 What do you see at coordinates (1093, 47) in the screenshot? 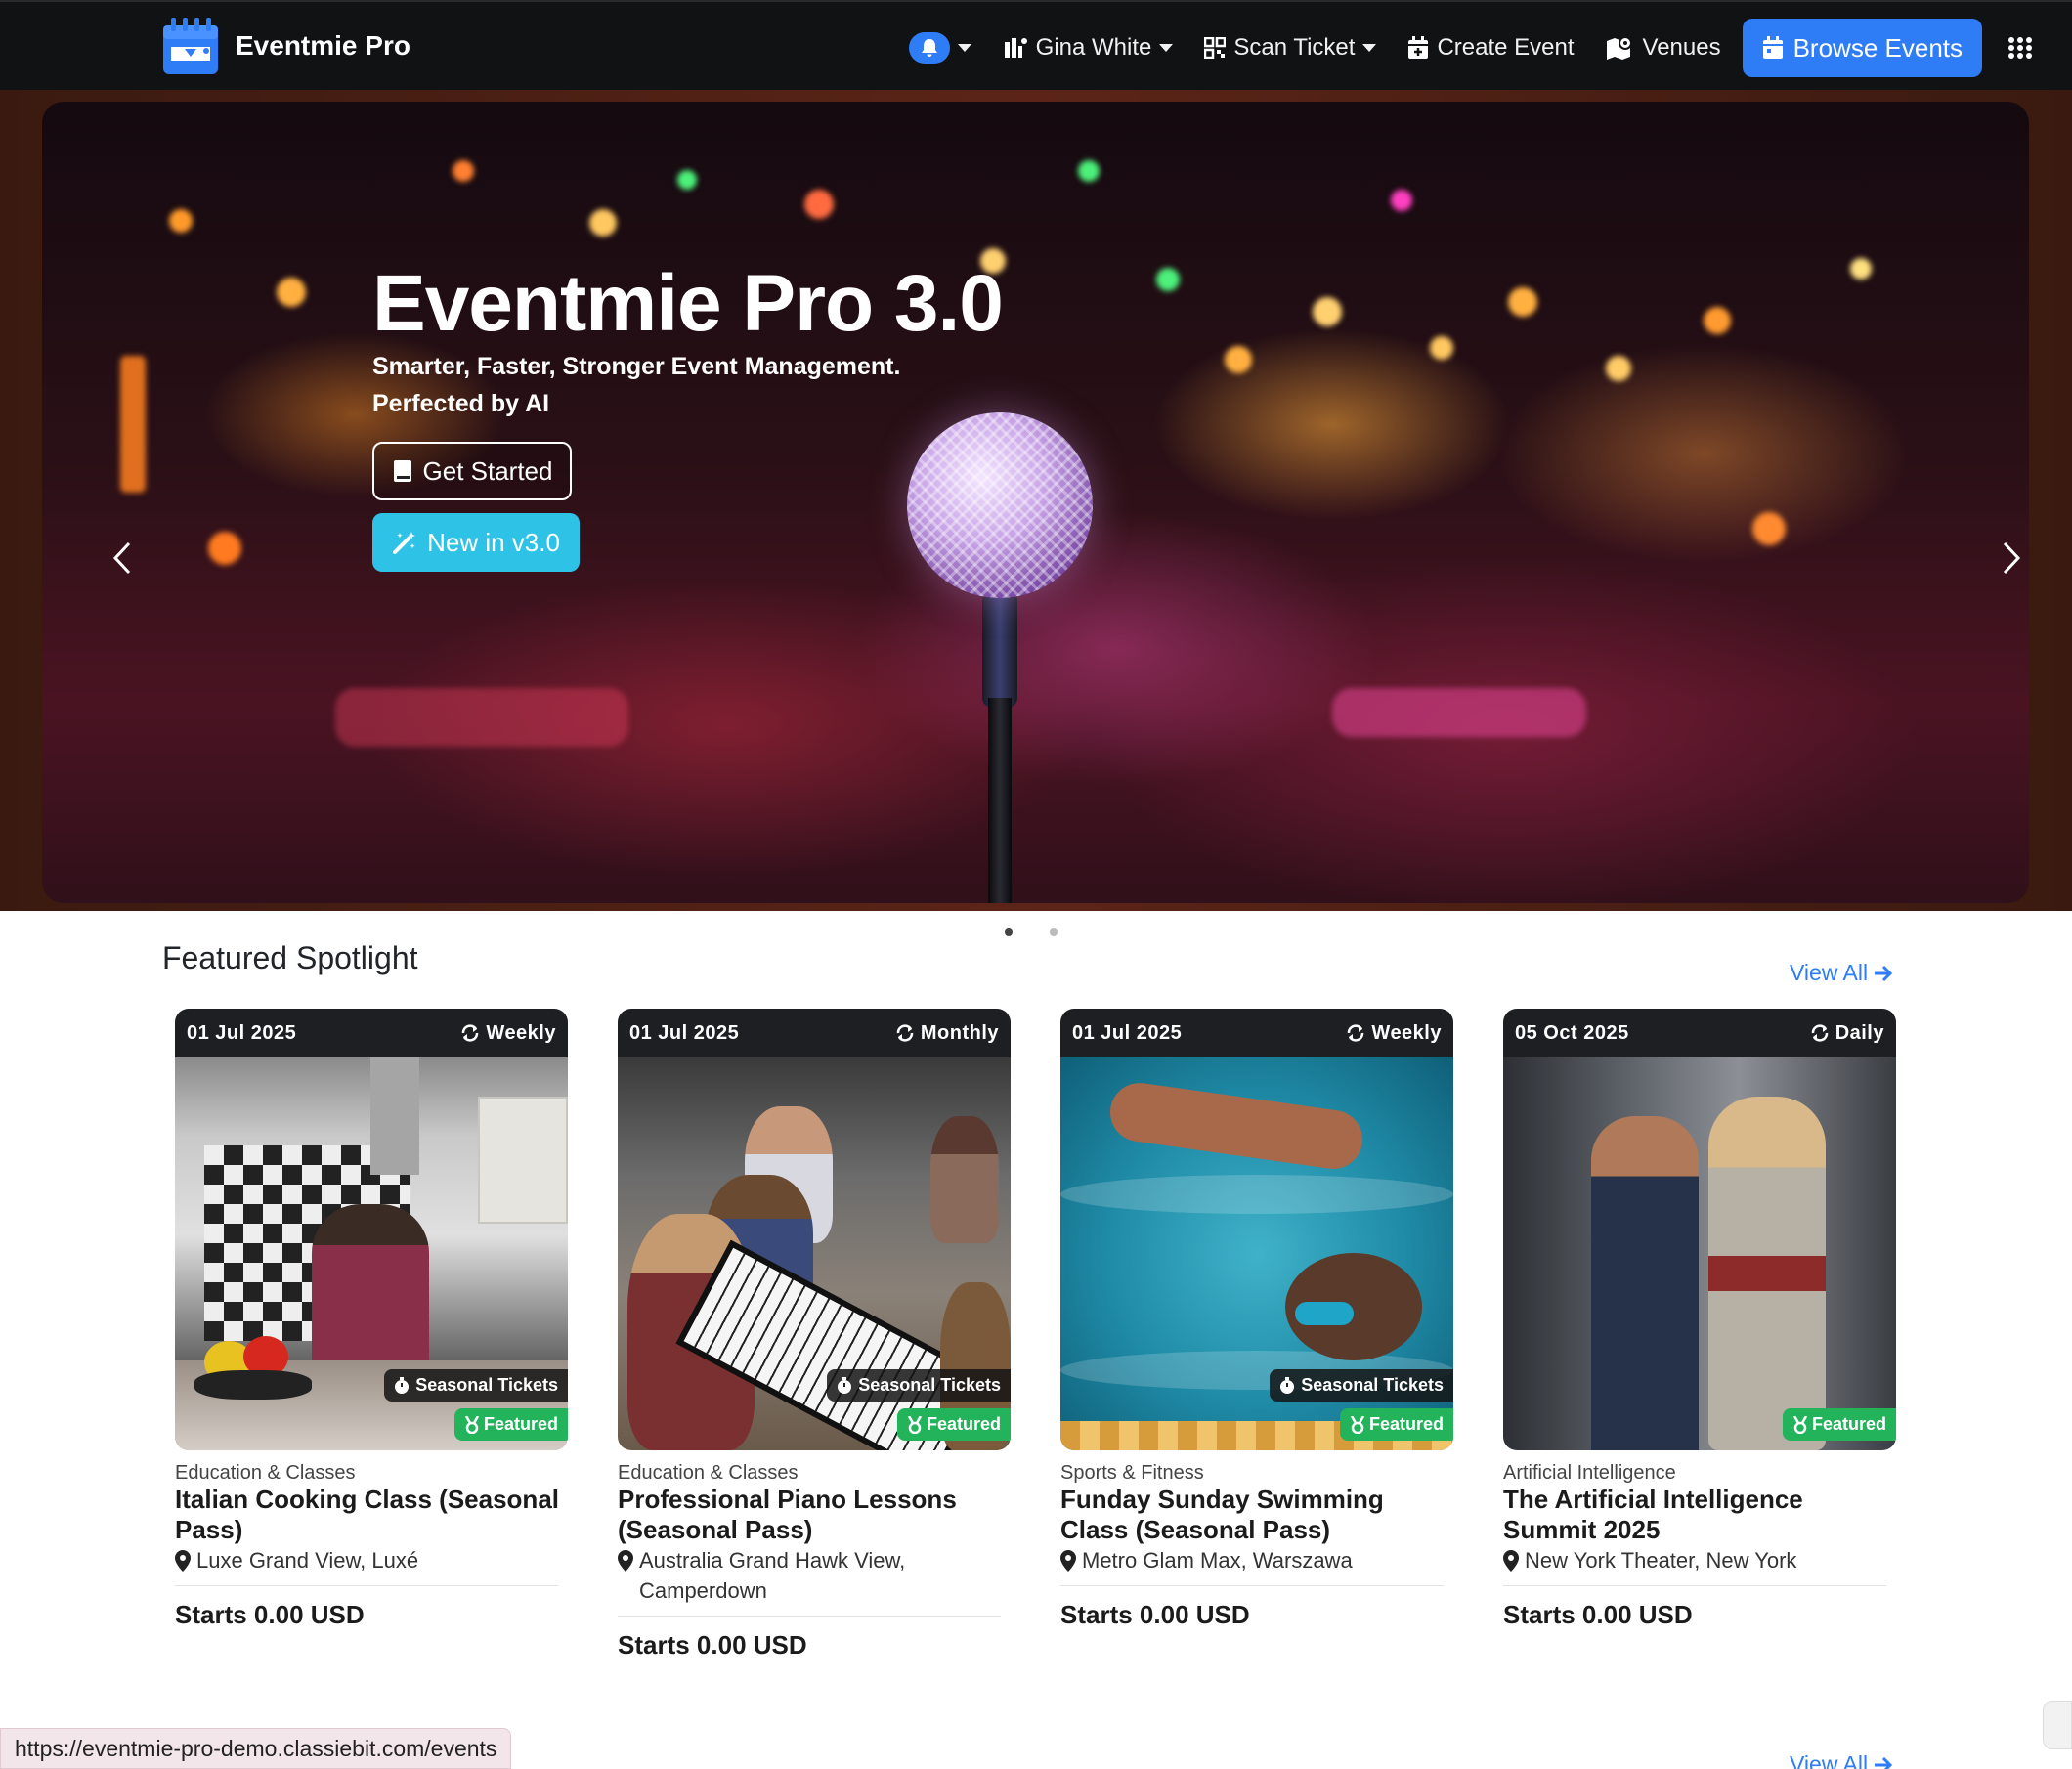
I see `user-name: Gina White` at bounding box center [1093, 47].